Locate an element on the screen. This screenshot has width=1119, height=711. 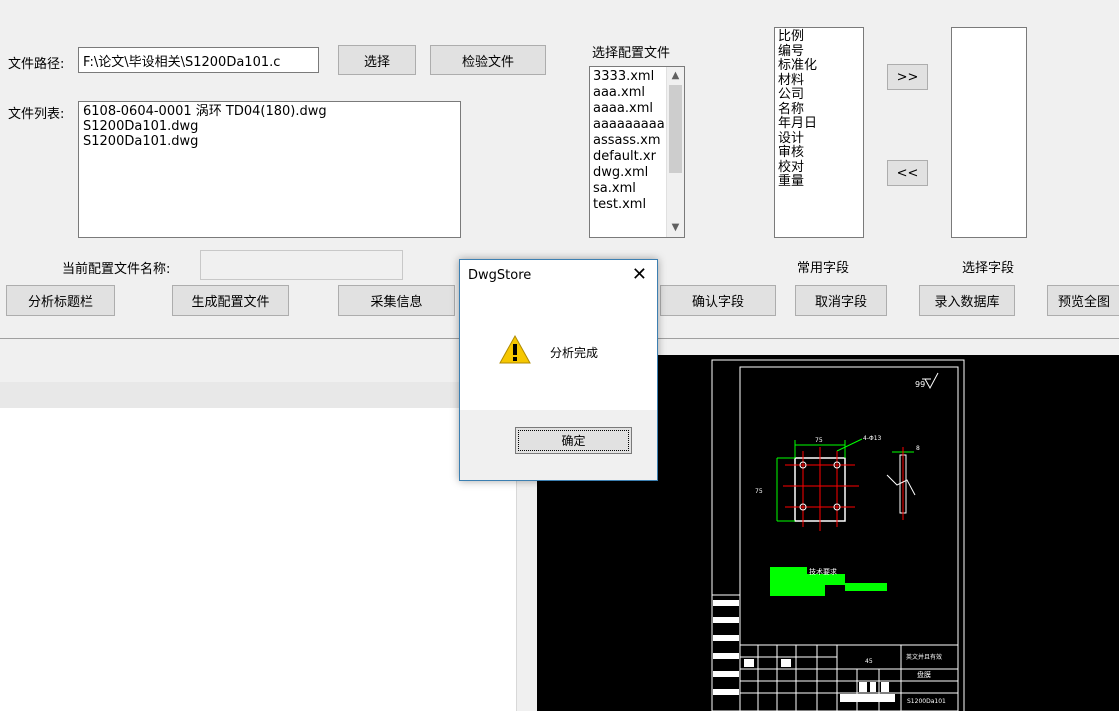
check-file-button: 检验文件 is located at coordinates (488, 60).